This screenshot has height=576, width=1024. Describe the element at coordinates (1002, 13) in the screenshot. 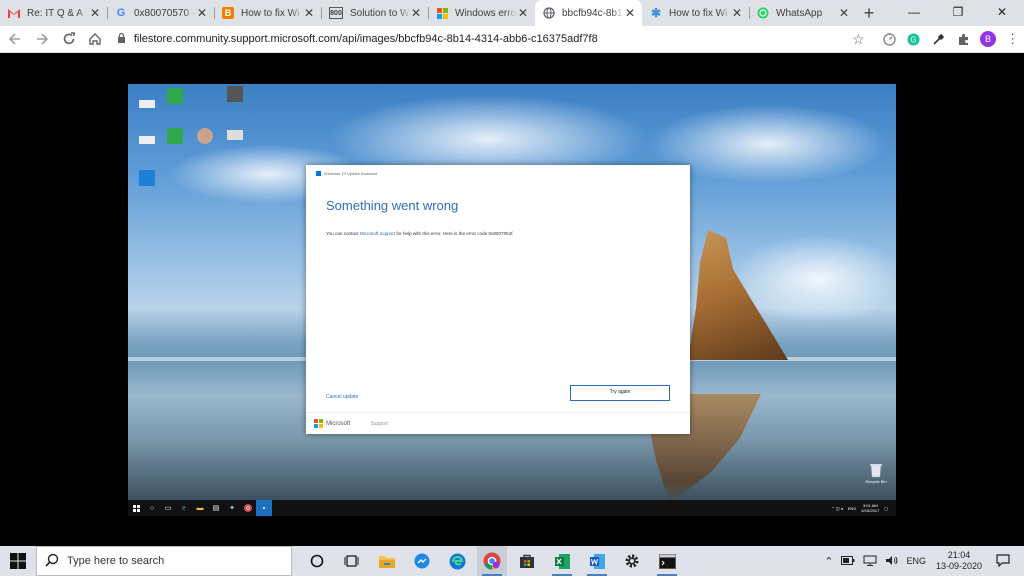

I see `close-window-button: ✕` at that location.